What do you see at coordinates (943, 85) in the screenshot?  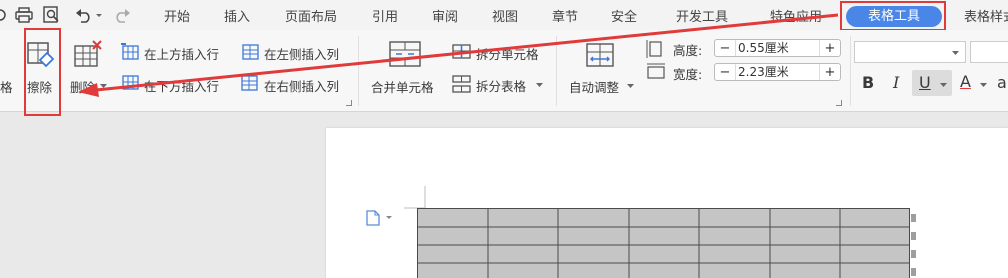 I see `underline-dropdown-icon` at bounding box center [943, 85].